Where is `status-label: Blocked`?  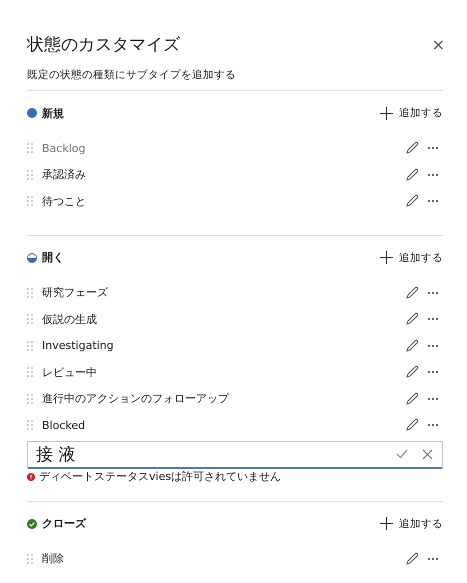
status-label: Blocked is located at coordinates (64, 425).